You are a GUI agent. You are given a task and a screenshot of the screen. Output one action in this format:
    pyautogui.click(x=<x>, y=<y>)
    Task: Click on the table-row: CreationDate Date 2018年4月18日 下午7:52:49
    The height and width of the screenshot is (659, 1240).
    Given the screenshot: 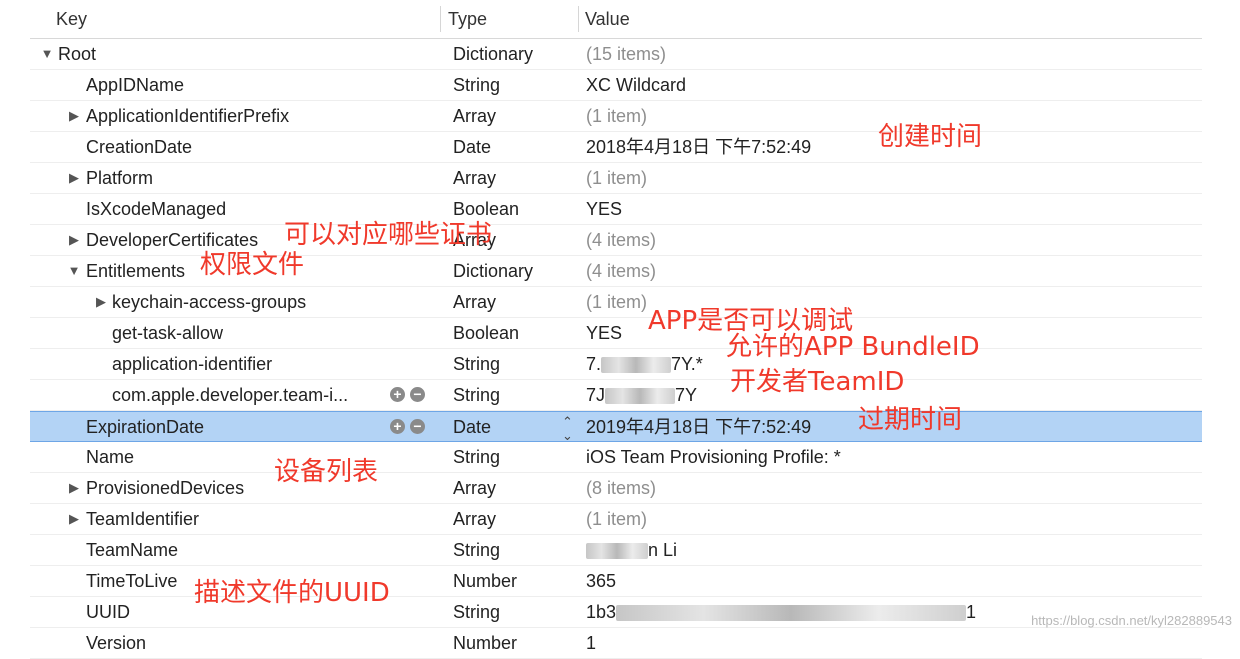 What is the action you would take?
    pyautogui.click(x=616, y=147)
    